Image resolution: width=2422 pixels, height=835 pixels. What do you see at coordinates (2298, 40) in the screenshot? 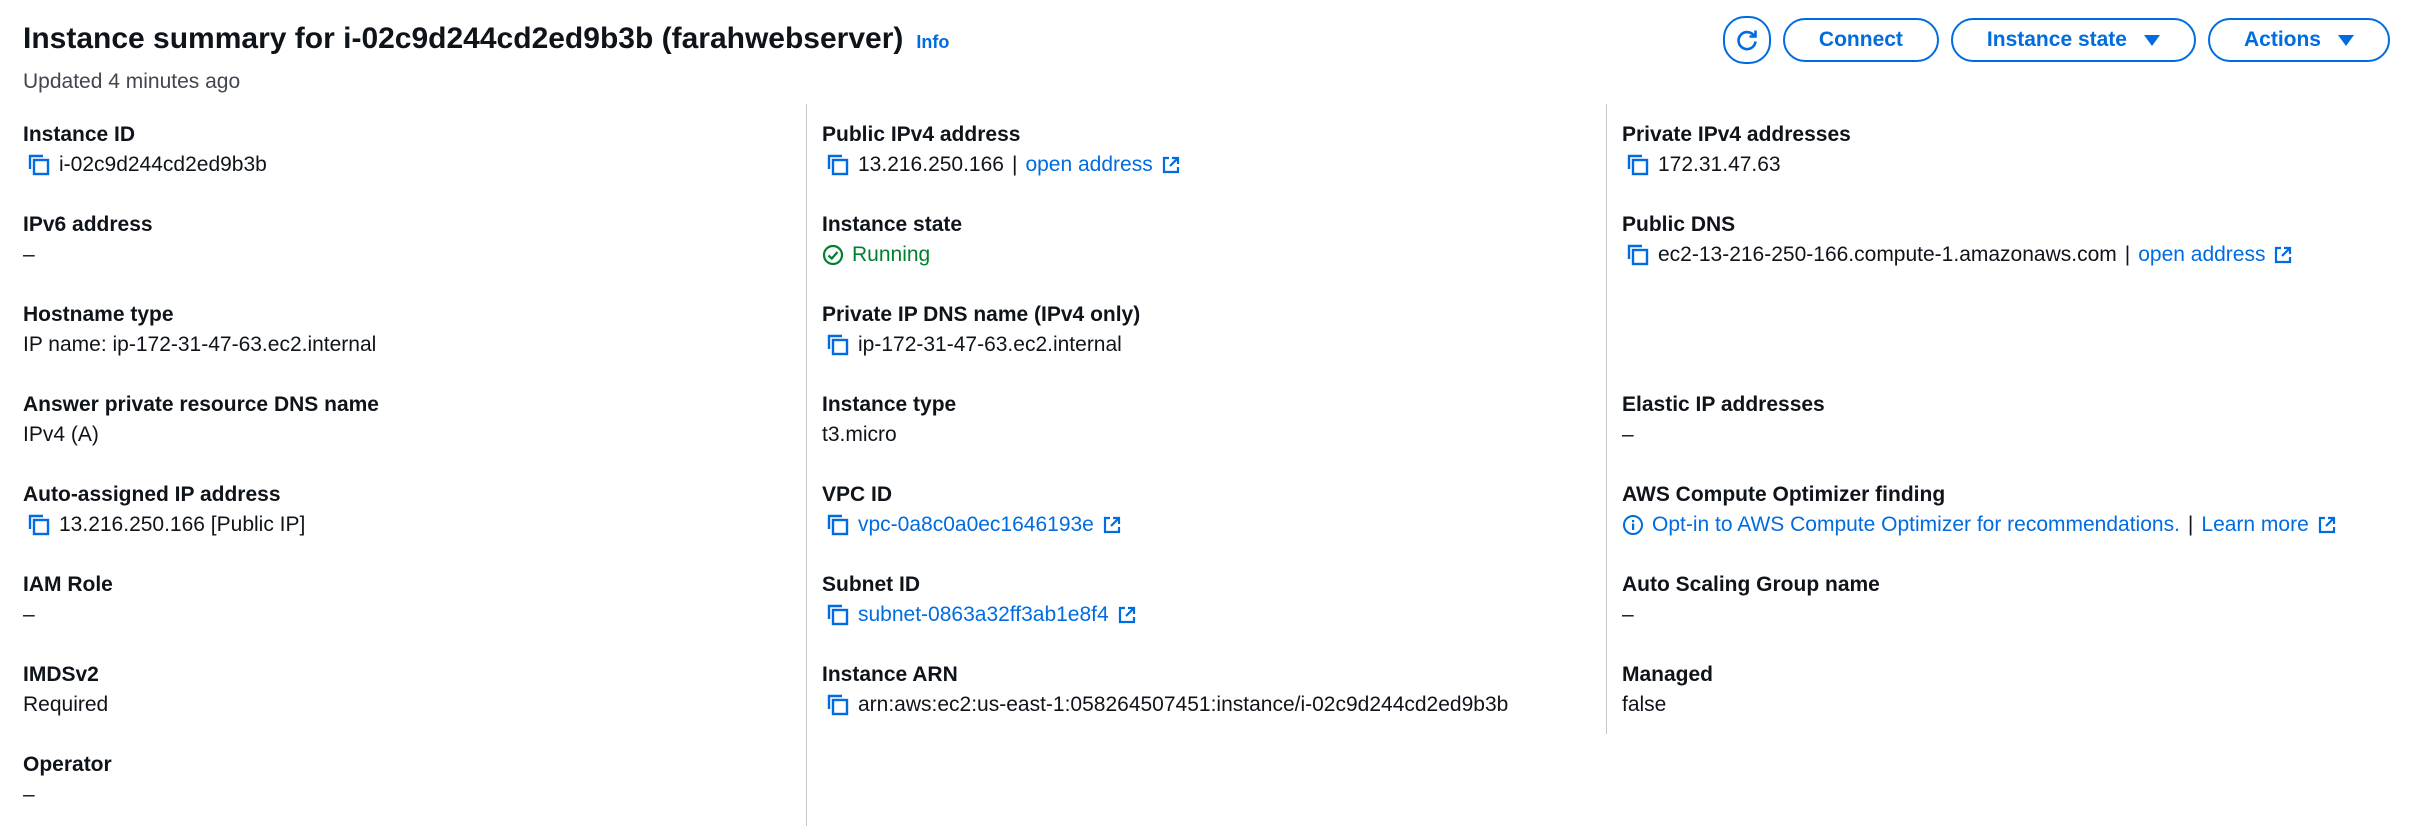
I see `actions-dropdown: Actions` at bounding box center [2298, 40].